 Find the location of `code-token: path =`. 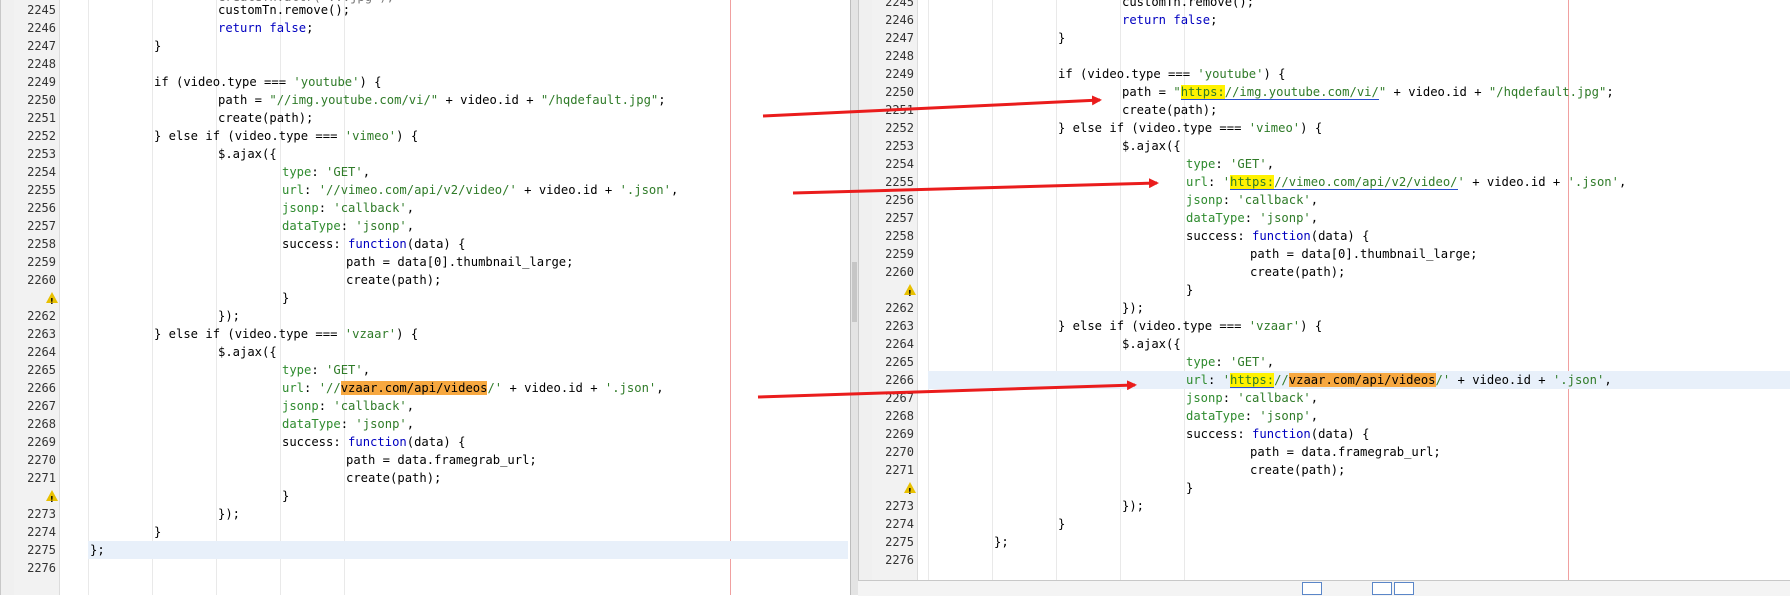

code-token: path = is located at coordinates (1148, 92).